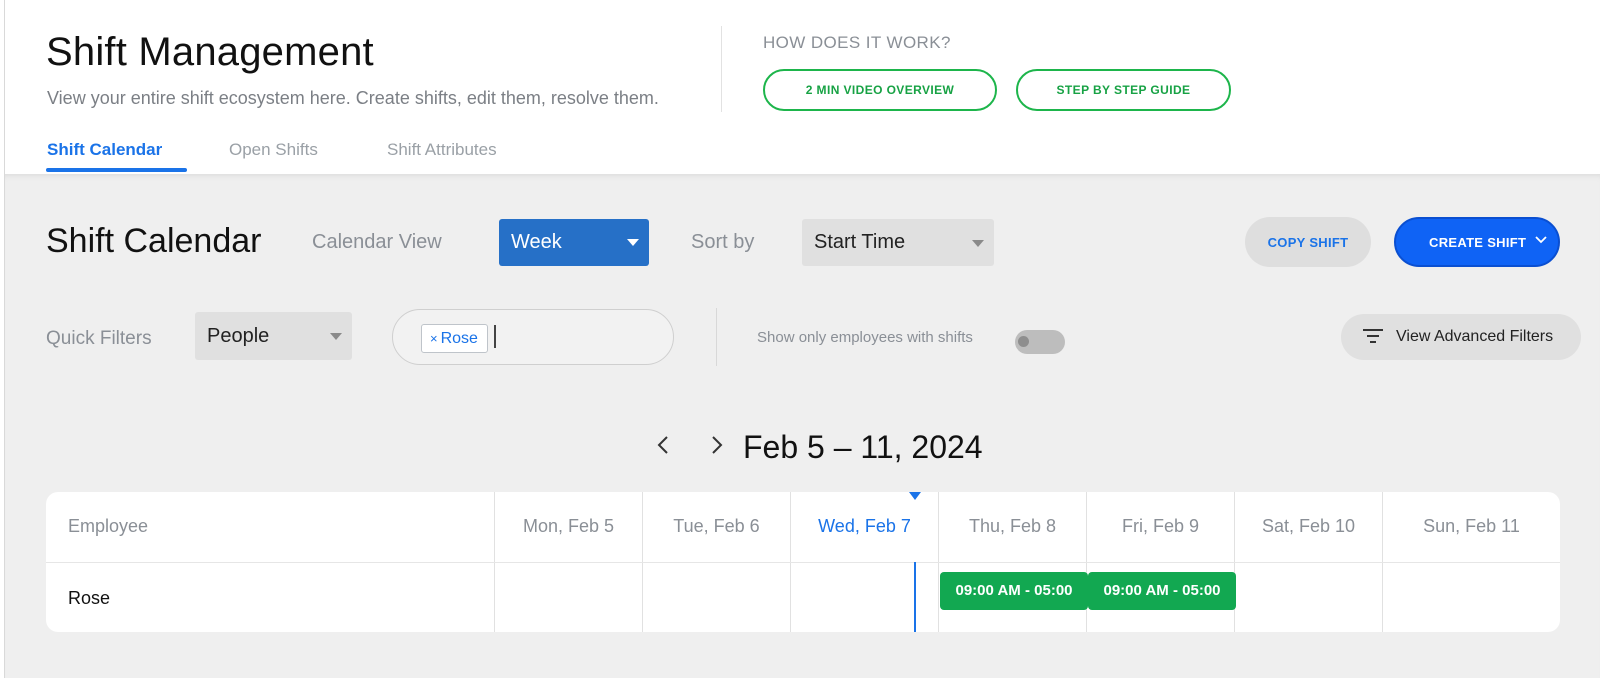 This screenshot has width=1600, height=678. What do you see at coordinates (857, 42) in the screenshot?
I see `how-it-works-label: HOW DOES IT WORK?` at bounding box center [857, 42].